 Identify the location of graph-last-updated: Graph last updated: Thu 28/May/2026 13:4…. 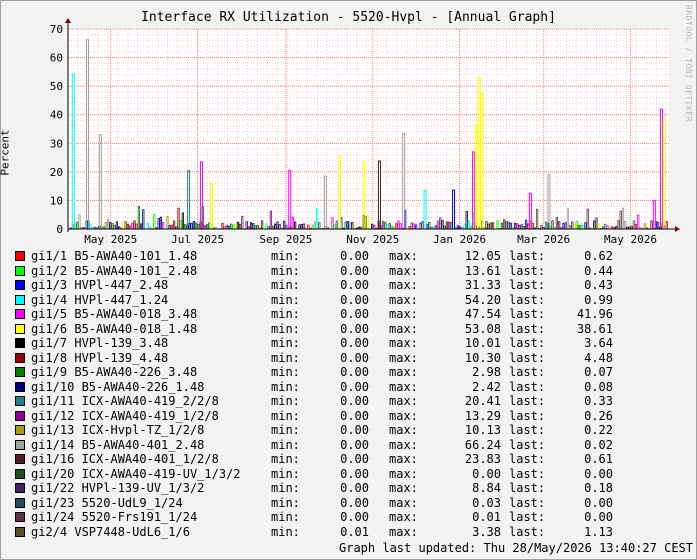
(516, 548).